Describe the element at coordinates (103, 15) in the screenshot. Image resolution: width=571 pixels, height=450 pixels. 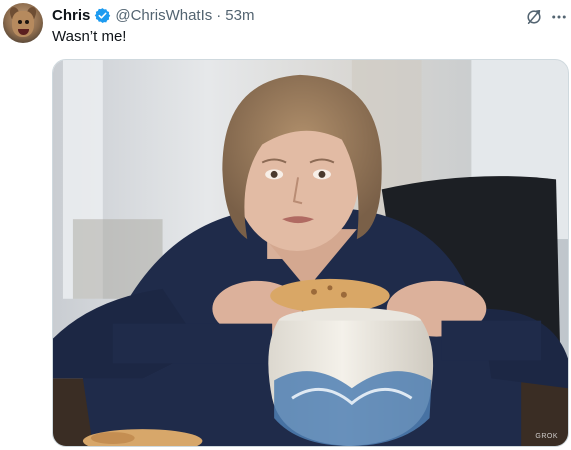
I see `verified-badge-icon` at that location.